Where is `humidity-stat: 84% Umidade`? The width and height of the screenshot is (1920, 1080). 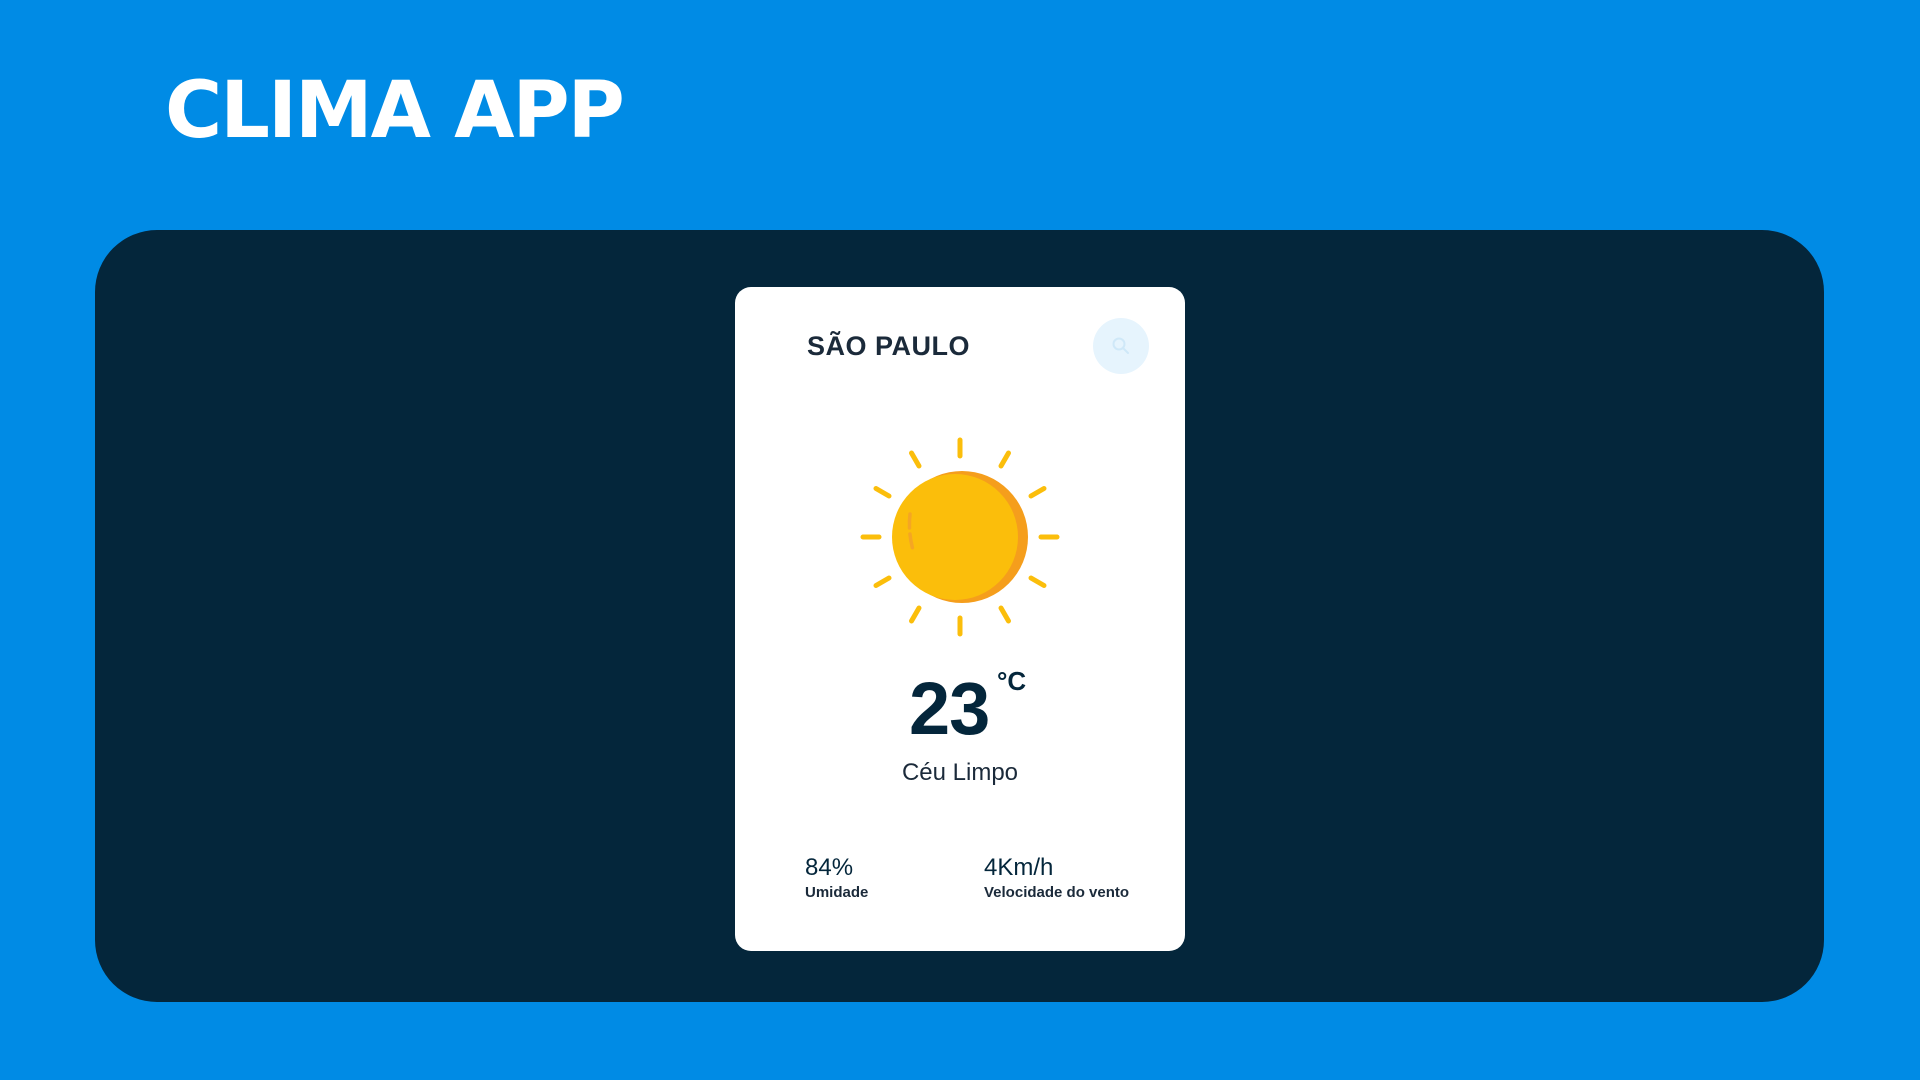 humidity-stat: 84% Umidade is located at coordinates (837, 878).